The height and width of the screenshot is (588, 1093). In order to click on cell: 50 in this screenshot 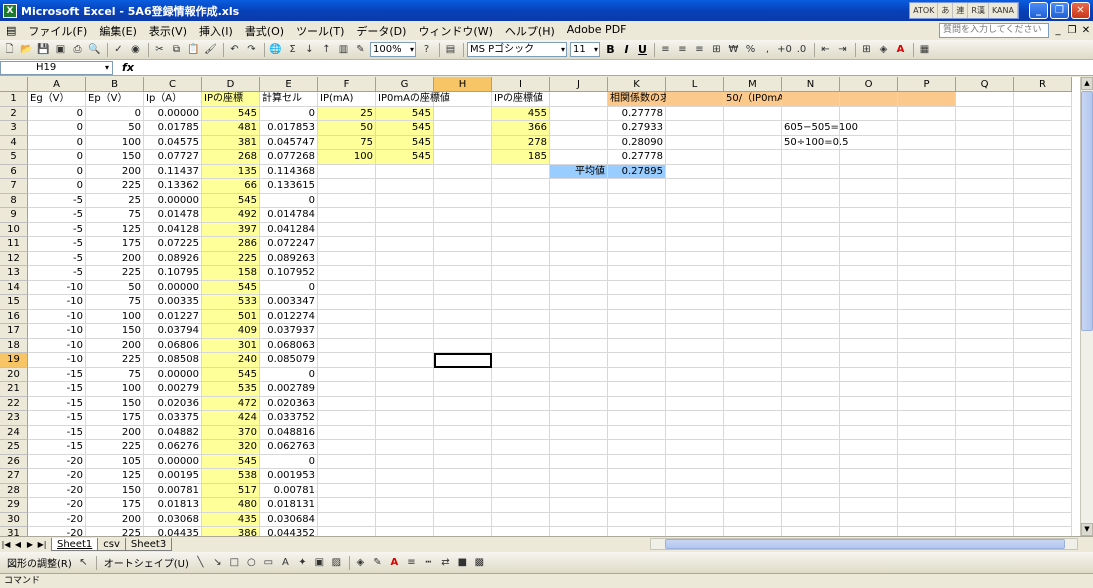, I will do `click(115, 128)`.